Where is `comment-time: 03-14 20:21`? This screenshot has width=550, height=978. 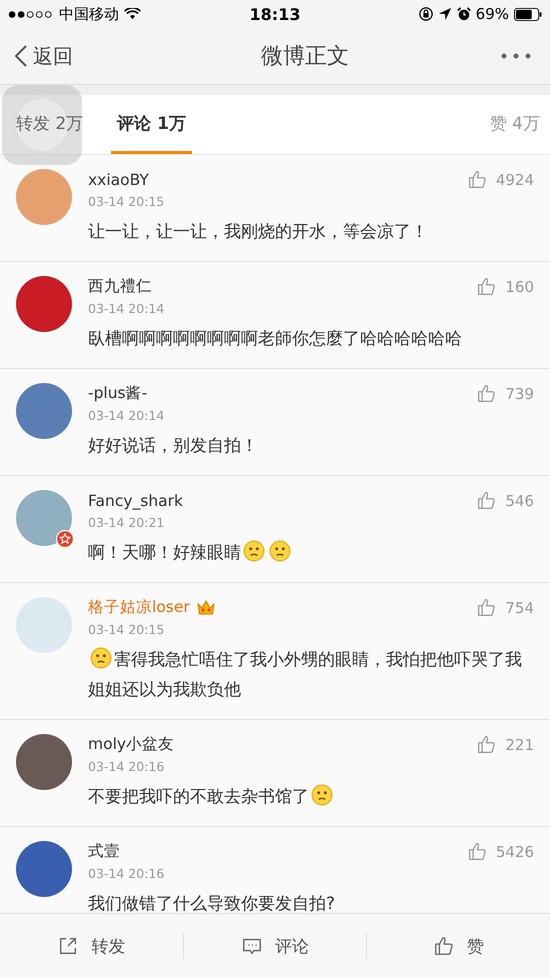 comment-time: 03-14 20:21 is located at coordinates (127, 522).